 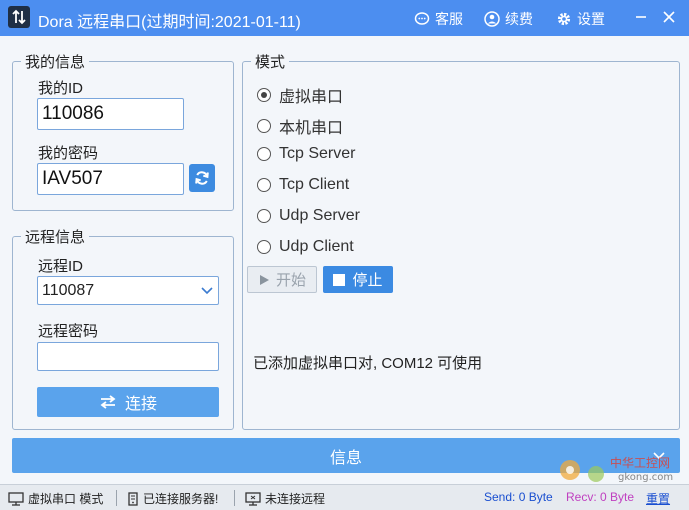 I want to click on start-label: 开始, so click(x=290, y=280).